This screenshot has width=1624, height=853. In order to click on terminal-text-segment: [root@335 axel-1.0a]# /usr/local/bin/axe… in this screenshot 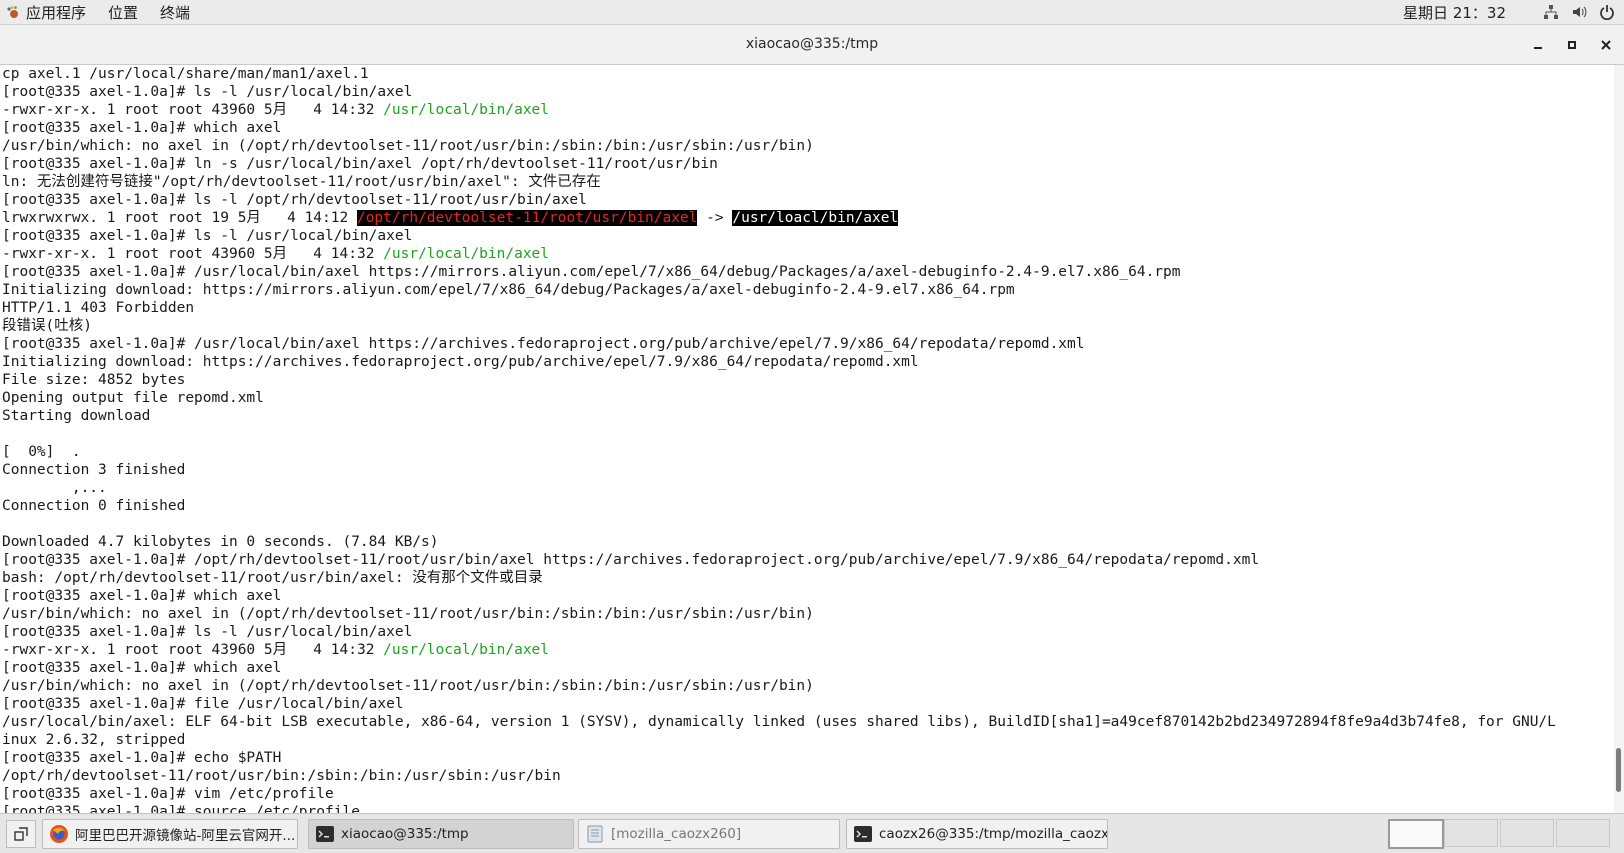, I will do `click(591, 272)`.